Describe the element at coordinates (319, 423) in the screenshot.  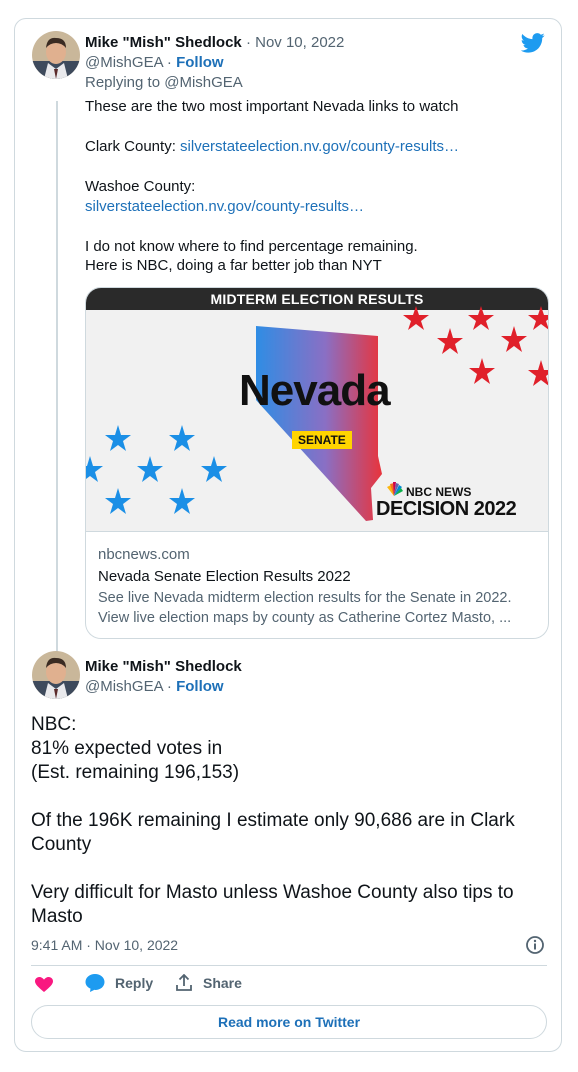
I see `nevada-shape` at that location.